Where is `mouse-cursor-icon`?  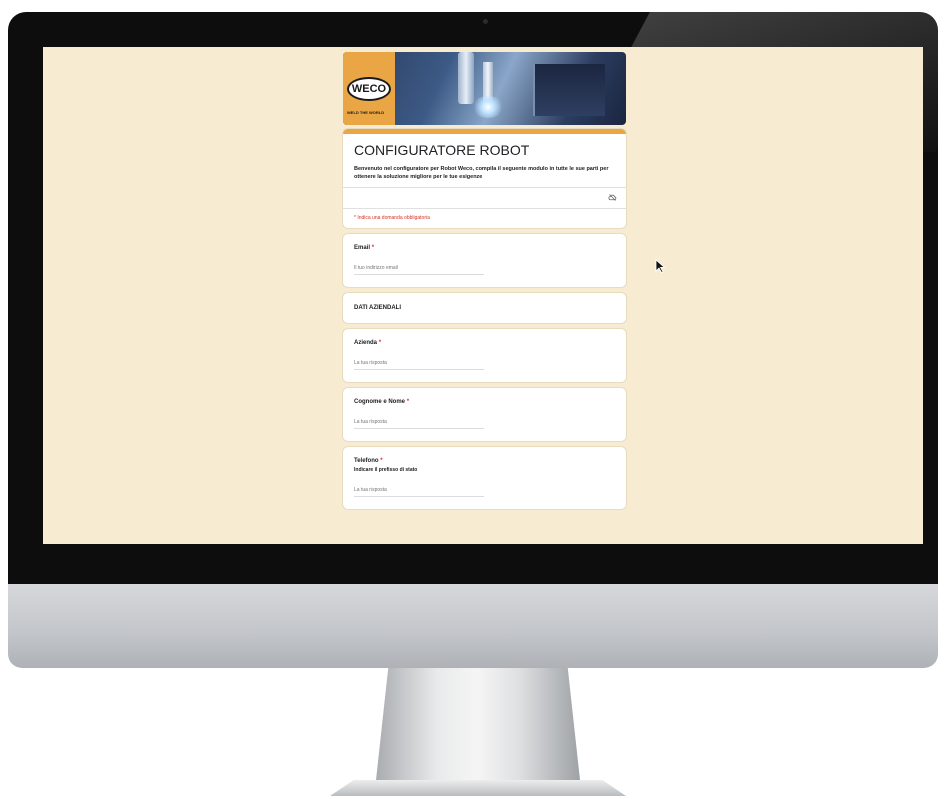 mouse-cursor-icon is located at coordinates (660, 266).